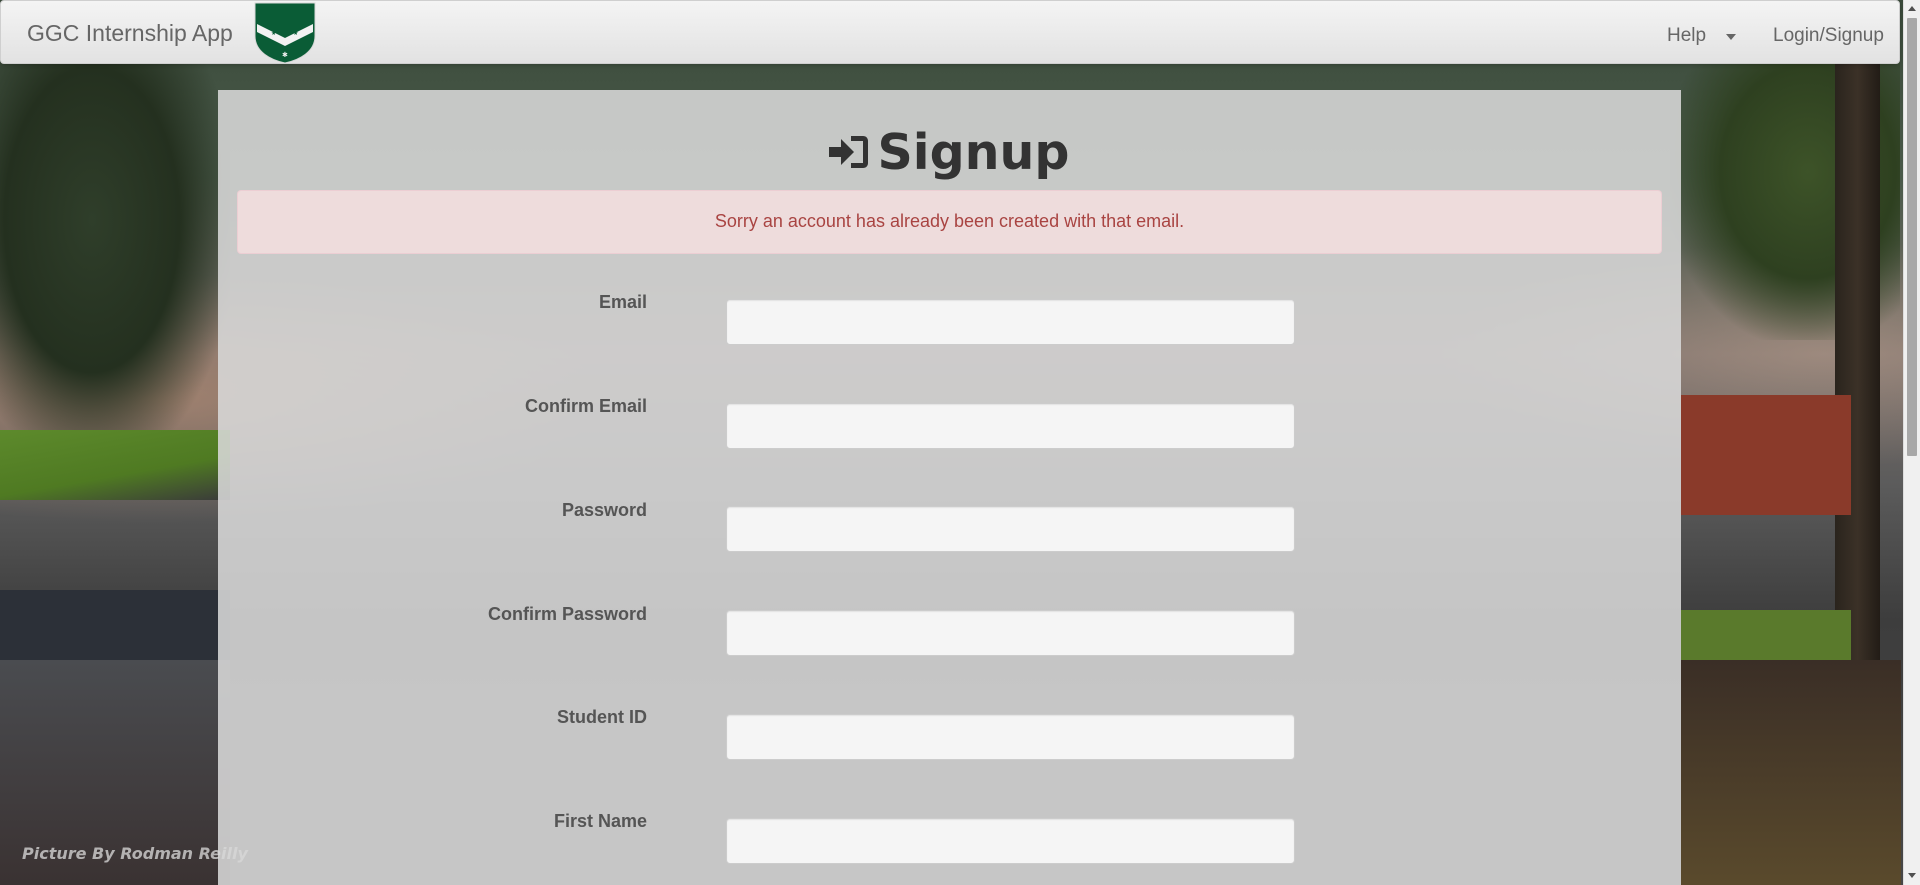 The width and height of the screenshot is (1920, 885). I want to click on page-scrollbar, so click(1911, 442).